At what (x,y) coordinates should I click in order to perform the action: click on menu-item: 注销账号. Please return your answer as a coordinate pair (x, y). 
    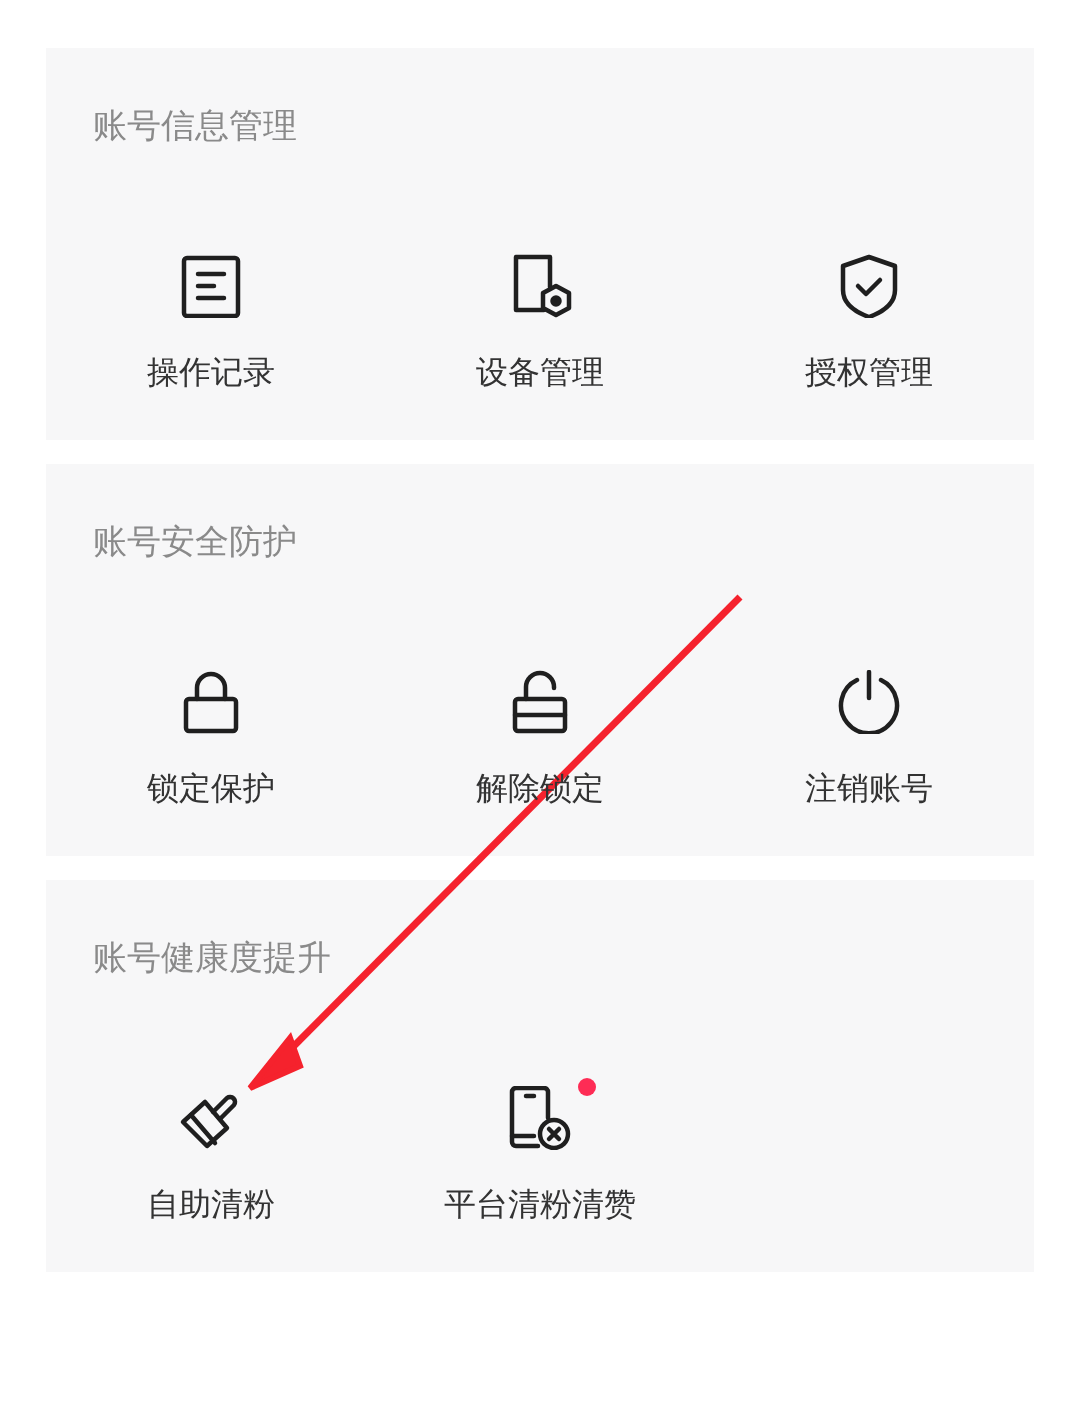
    Looking at the image, I should click on (868, 733).